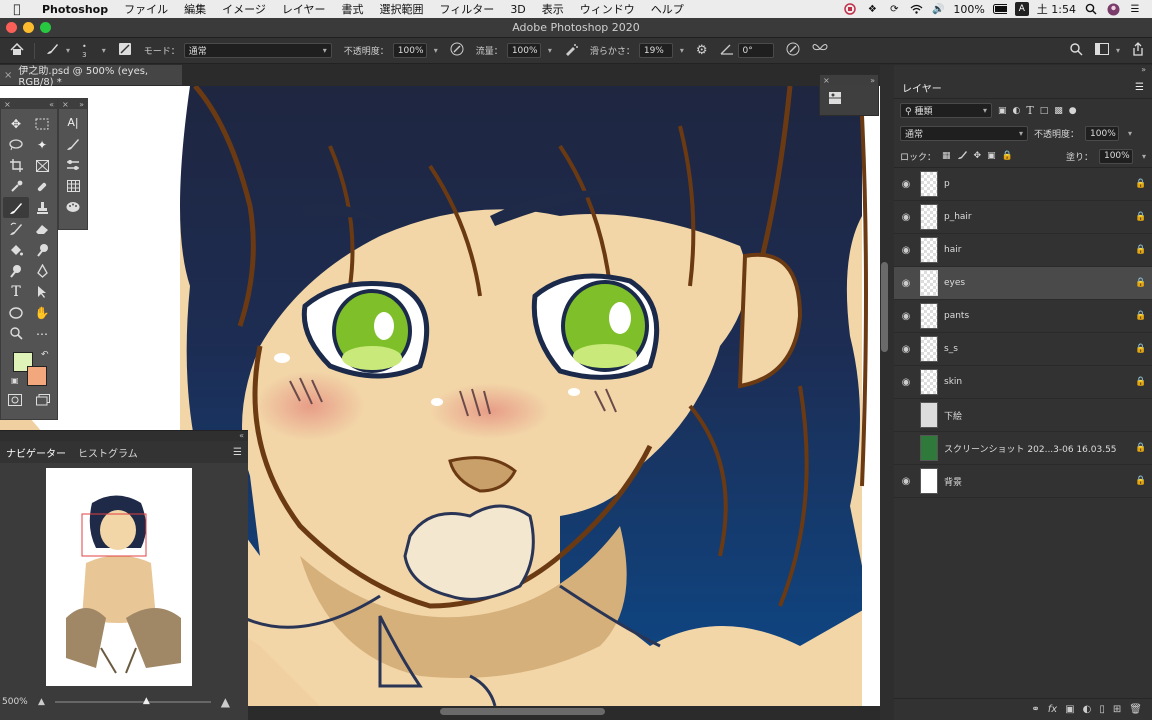  I want to click on layer-effects-fx-icon: fx, so click(1052, 709).